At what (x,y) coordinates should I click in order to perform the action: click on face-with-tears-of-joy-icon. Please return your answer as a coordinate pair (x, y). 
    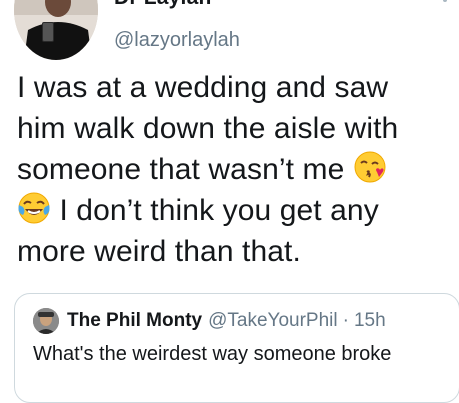
    Looking at the image, I should click on (34, 208).